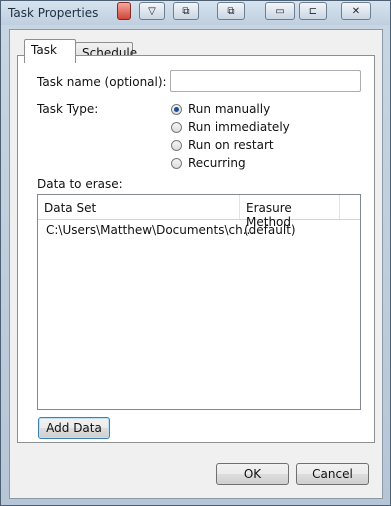 The width and height of the screenshot is (391, 506). What do you see at coordinates (239, 127) in the screenshot?
I see `radio-run-immediately-label: Run immediately` at bounding box center [239, 127].